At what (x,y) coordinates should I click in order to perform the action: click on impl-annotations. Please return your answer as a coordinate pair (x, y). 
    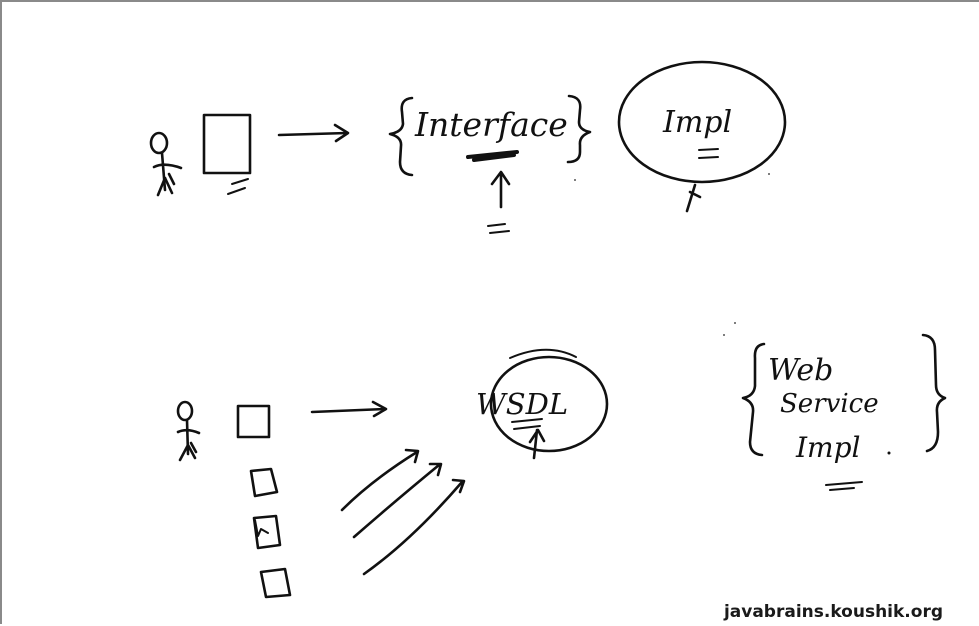
    Looking at the image, I should click on (702, 180).